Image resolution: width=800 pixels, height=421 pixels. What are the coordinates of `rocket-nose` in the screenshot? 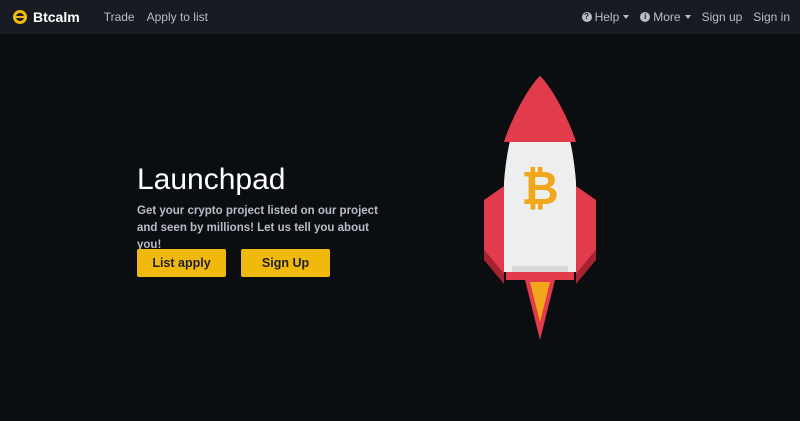 It's located at (540, 109).